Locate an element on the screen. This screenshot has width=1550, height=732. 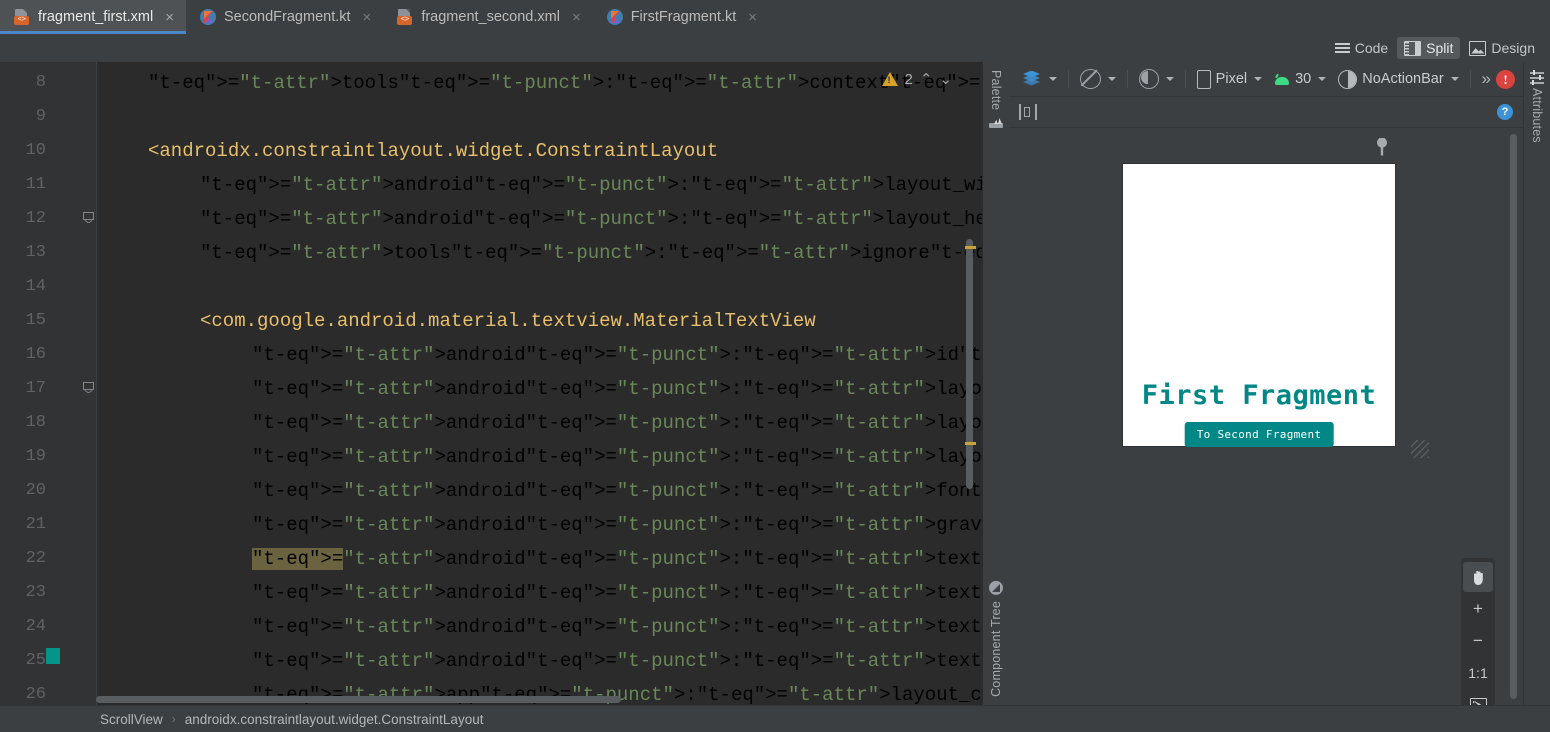
orientation-toggle-button is located at coordinates (1156, 79).